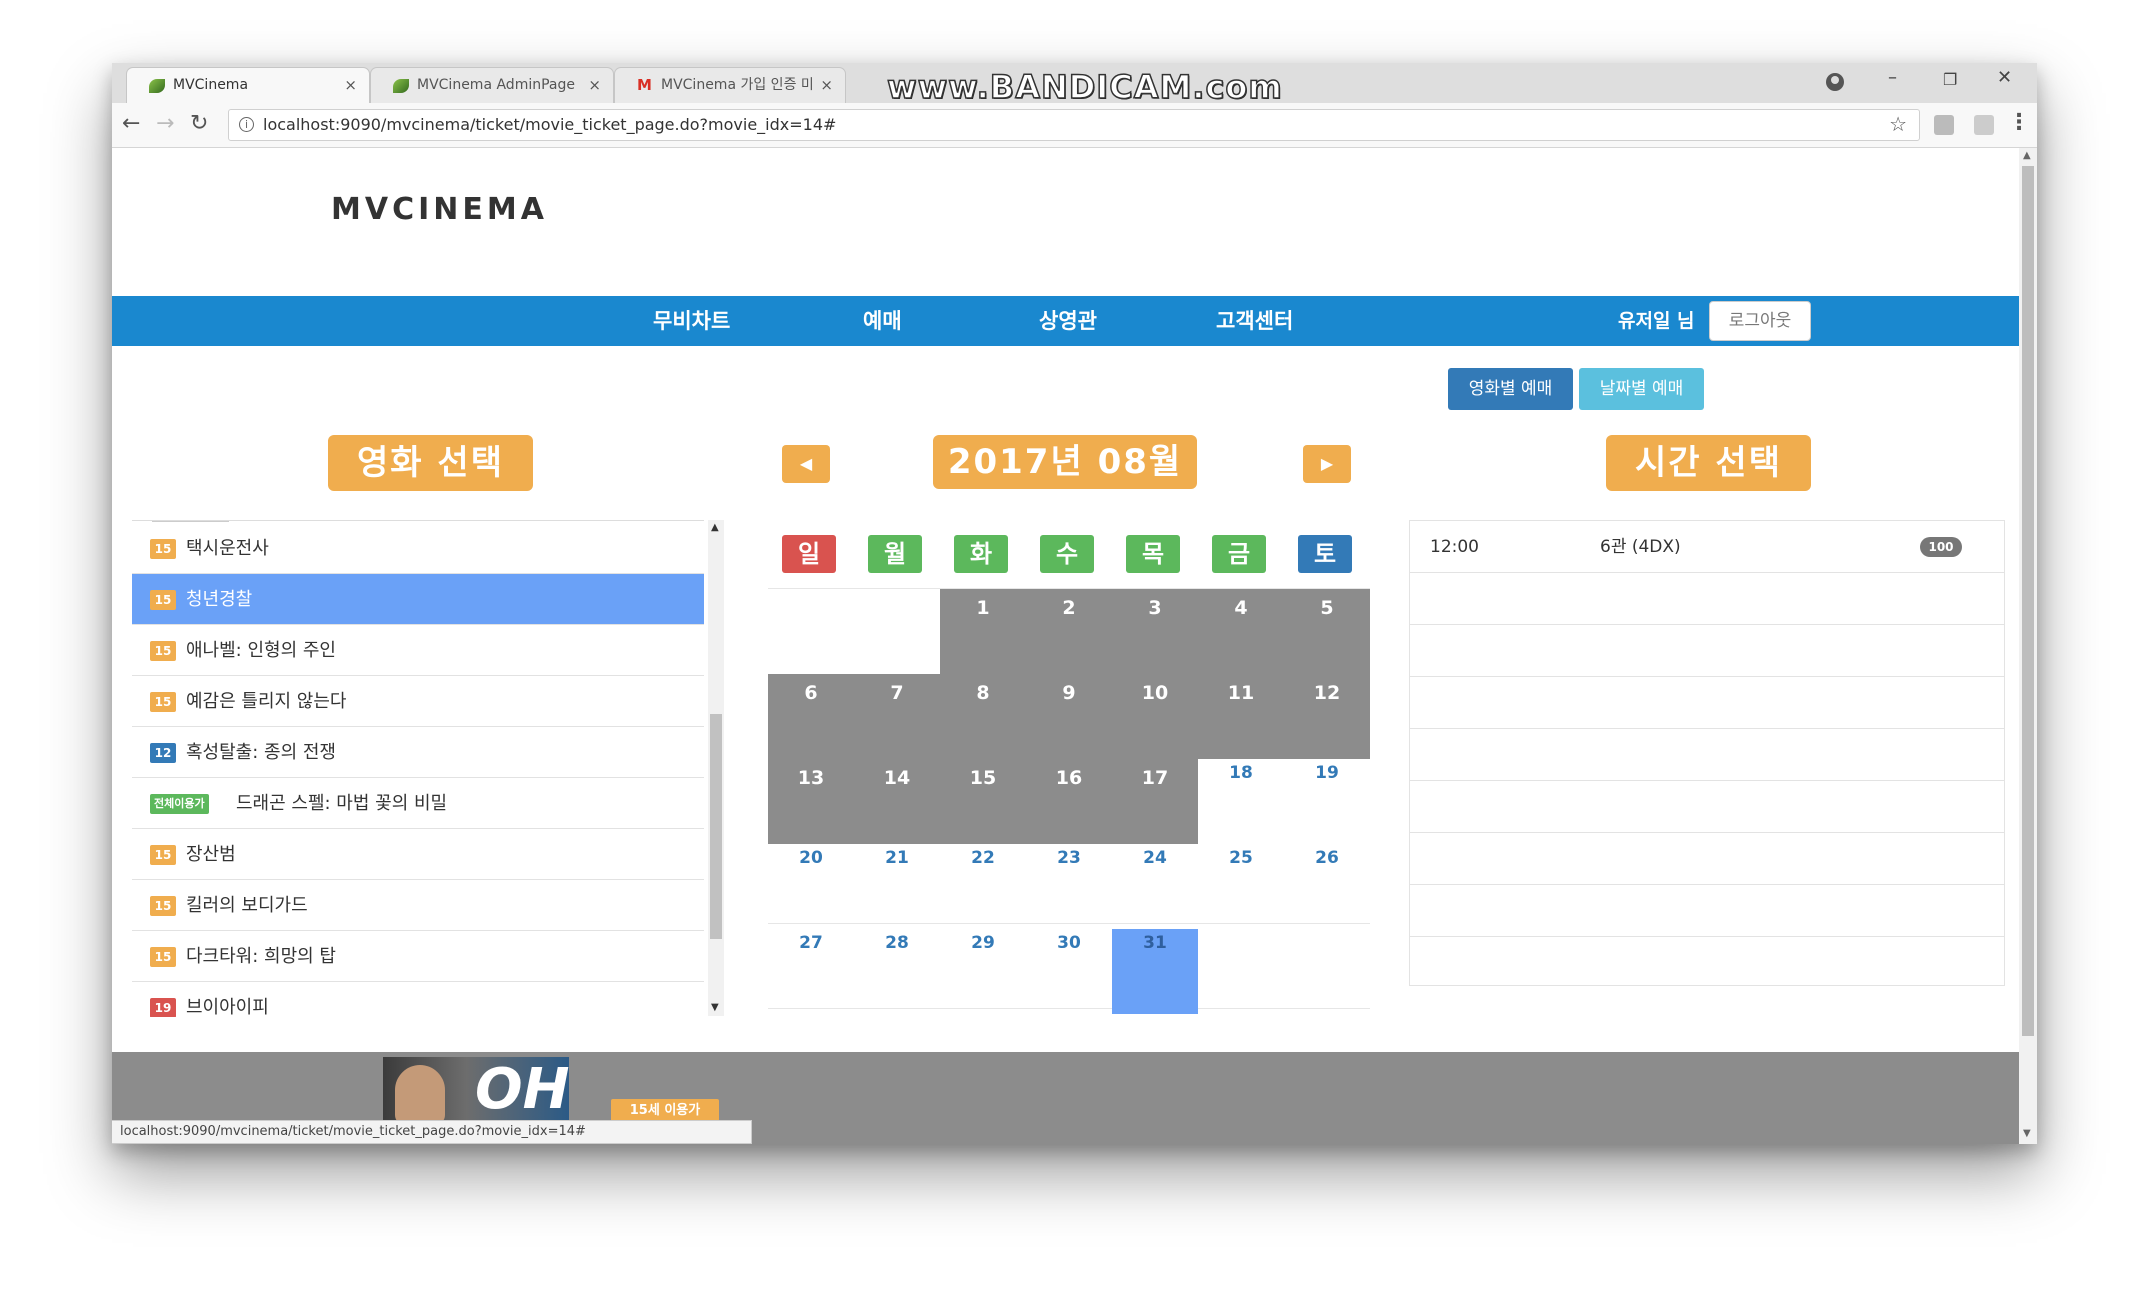 This screenshot has height=1304, width=2144. What do you see at coordinates (811, 801) in the screenshot?
I see `day-cell-past: 13` at bounding box center [811, 801].